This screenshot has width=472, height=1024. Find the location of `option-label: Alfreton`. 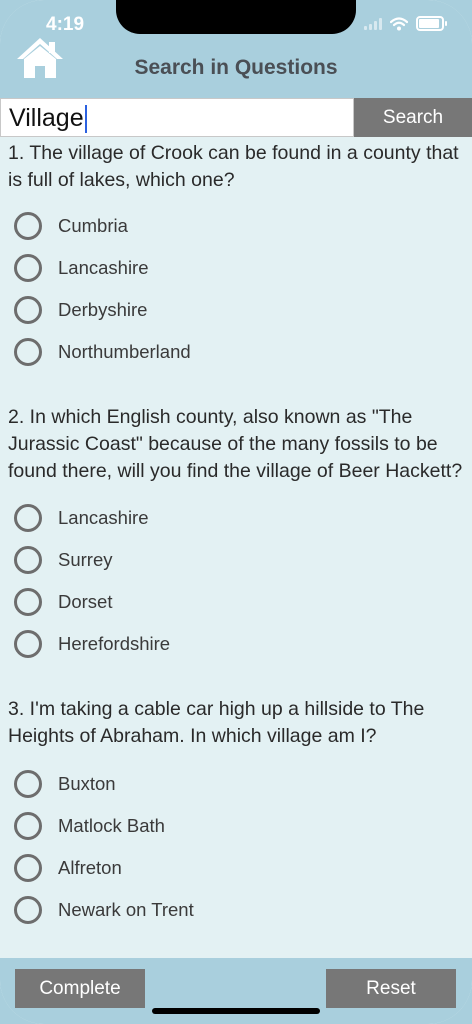

option-label: Alfreton is located at coordinates (90, 867).